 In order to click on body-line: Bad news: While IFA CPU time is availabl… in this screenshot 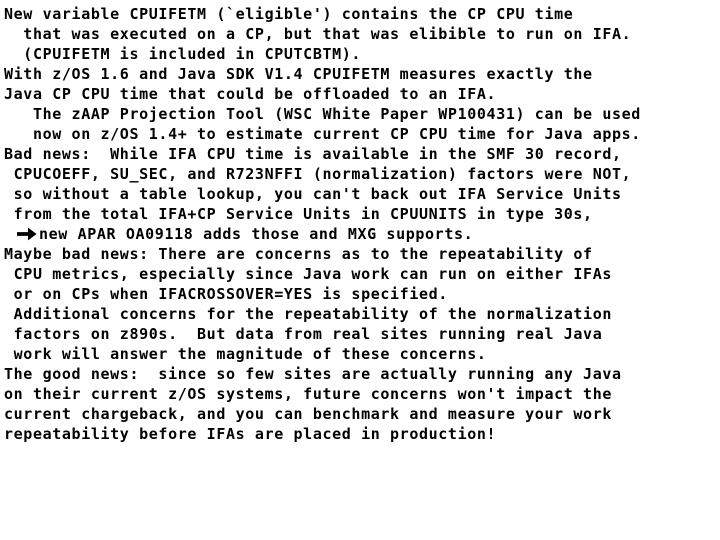, I will do `click(313, 154)`.